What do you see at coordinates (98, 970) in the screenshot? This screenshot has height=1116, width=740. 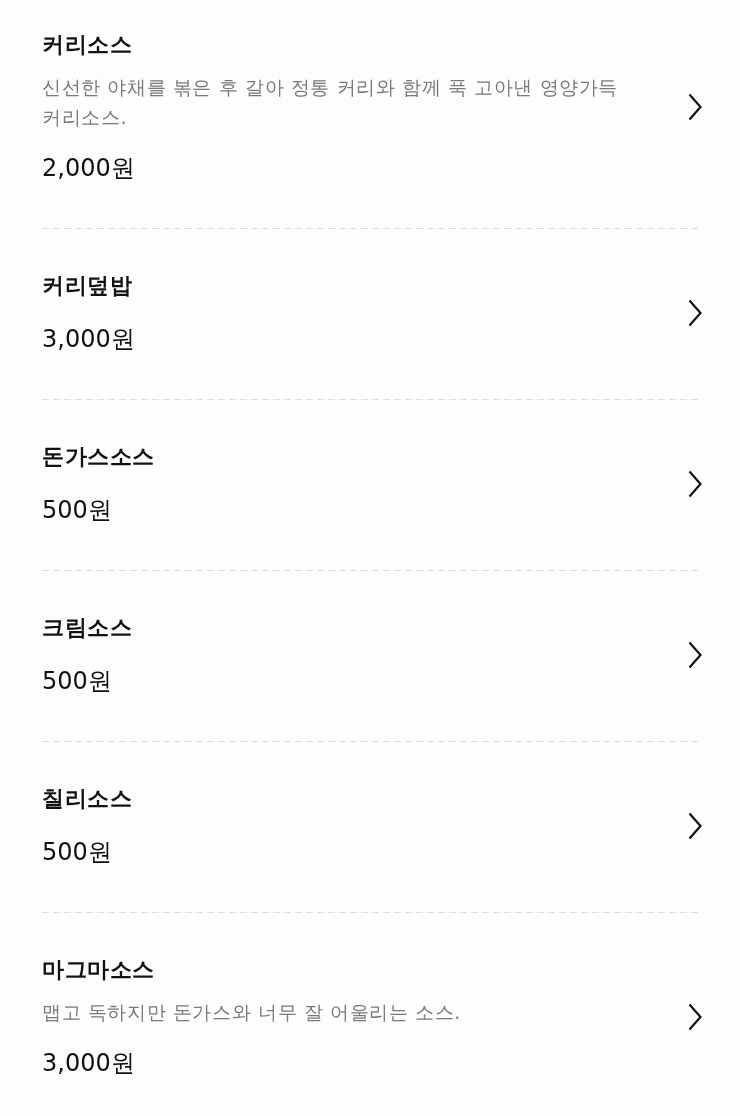 I see `item-name: 마그마소스` at bounding box center [98, 970].